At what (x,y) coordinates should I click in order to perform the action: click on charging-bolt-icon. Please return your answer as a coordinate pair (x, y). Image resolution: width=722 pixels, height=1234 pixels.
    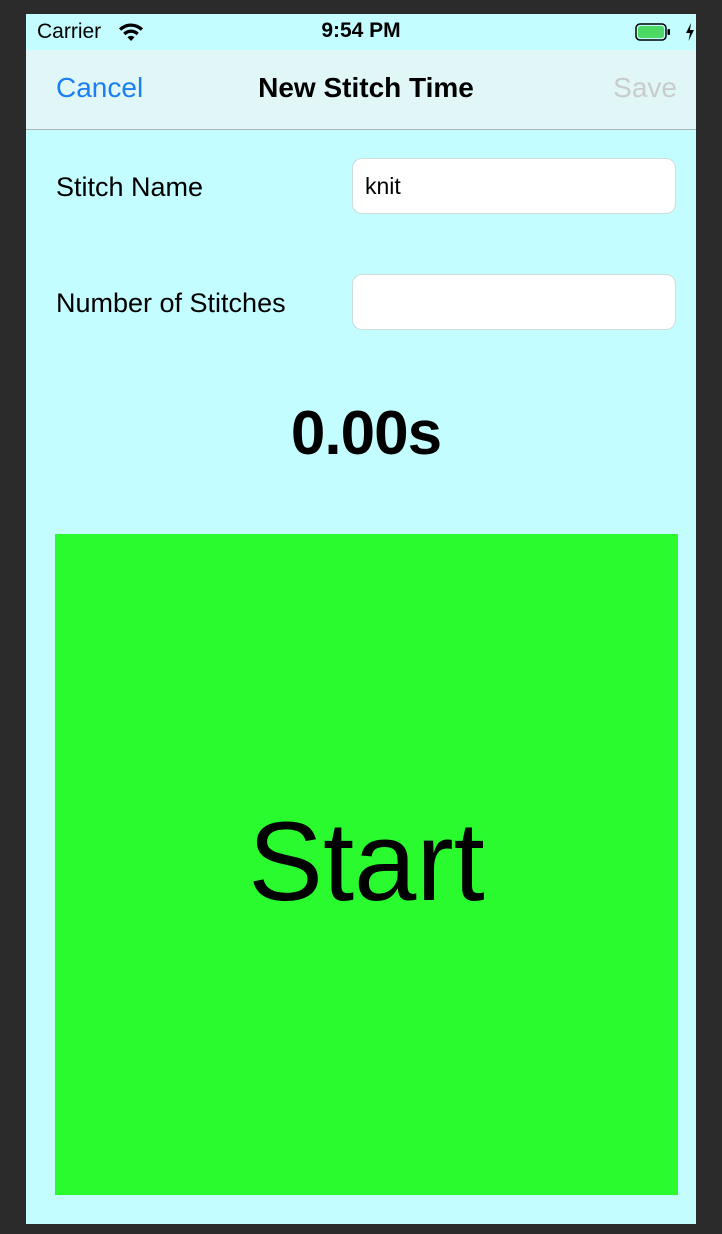
    Looking at the image, I should click on (690, 32).